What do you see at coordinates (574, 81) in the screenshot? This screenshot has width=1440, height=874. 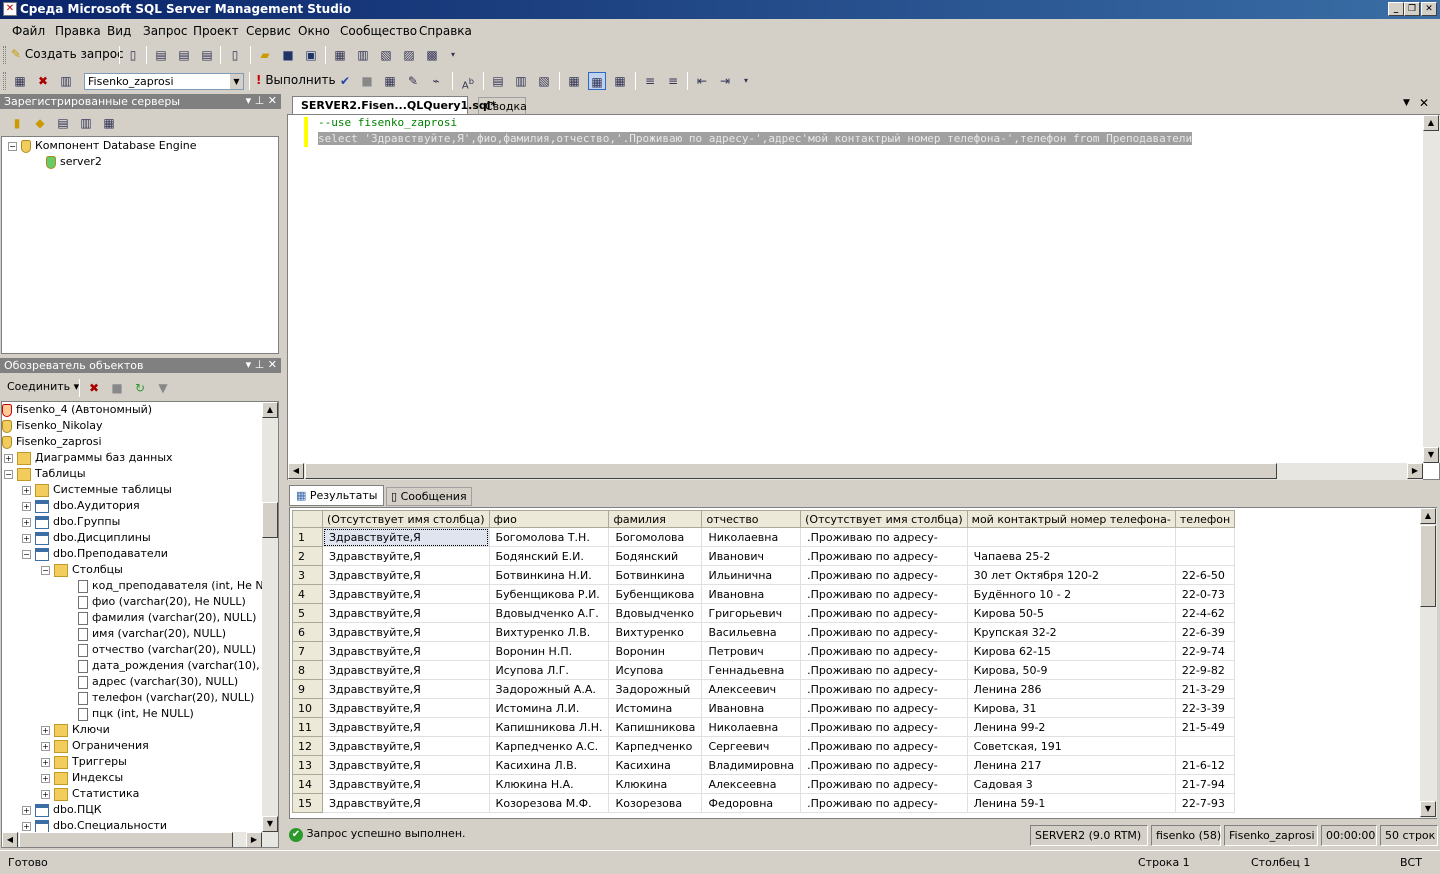 I see `results-to-grid-icon: ▦` at bounding box center [574, 81].